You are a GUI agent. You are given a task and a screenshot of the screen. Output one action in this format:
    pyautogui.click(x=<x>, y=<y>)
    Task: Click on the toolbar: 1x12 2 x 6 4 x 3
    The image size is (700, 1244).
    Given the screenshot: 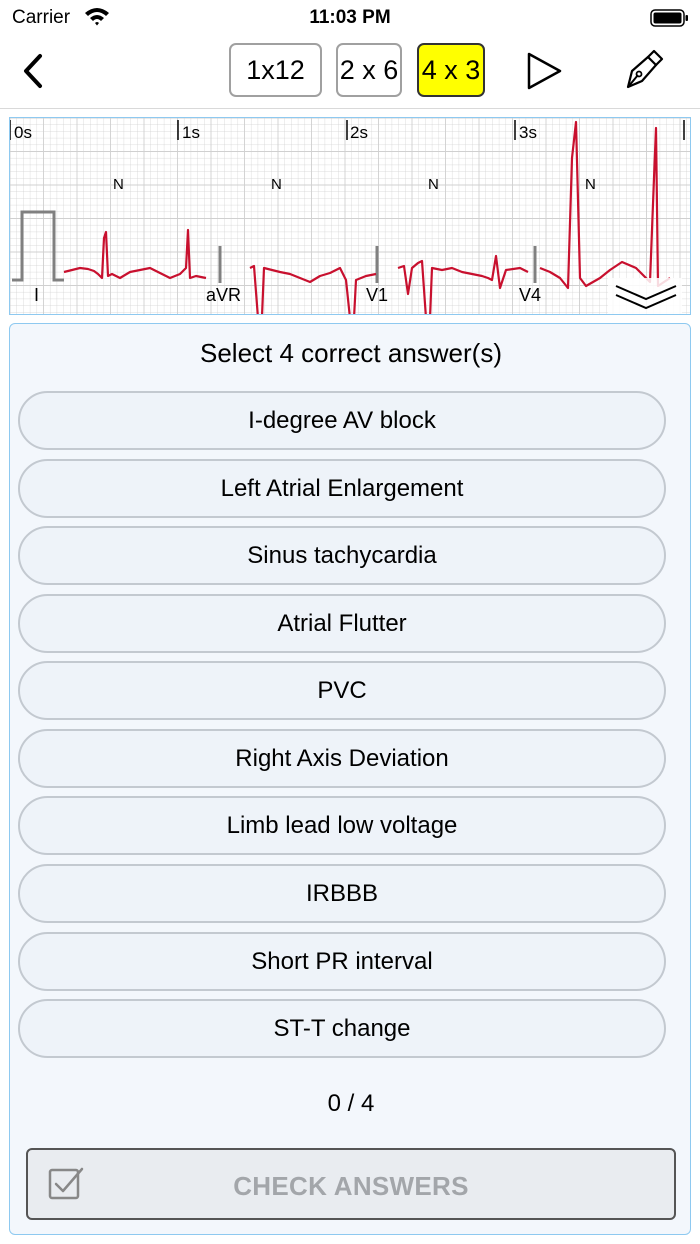 What is the action you would take?
    pyautogui.click(x=350, y=72)
    